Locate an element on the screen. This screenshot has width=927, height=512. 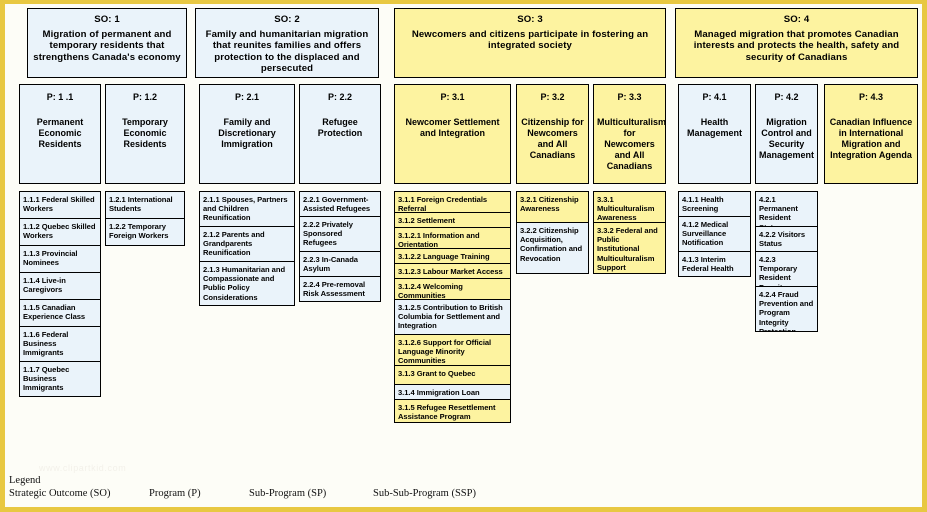
subprogram-box: 3.1.2.1 Information and Orientation is located at coordinates (452, 238).